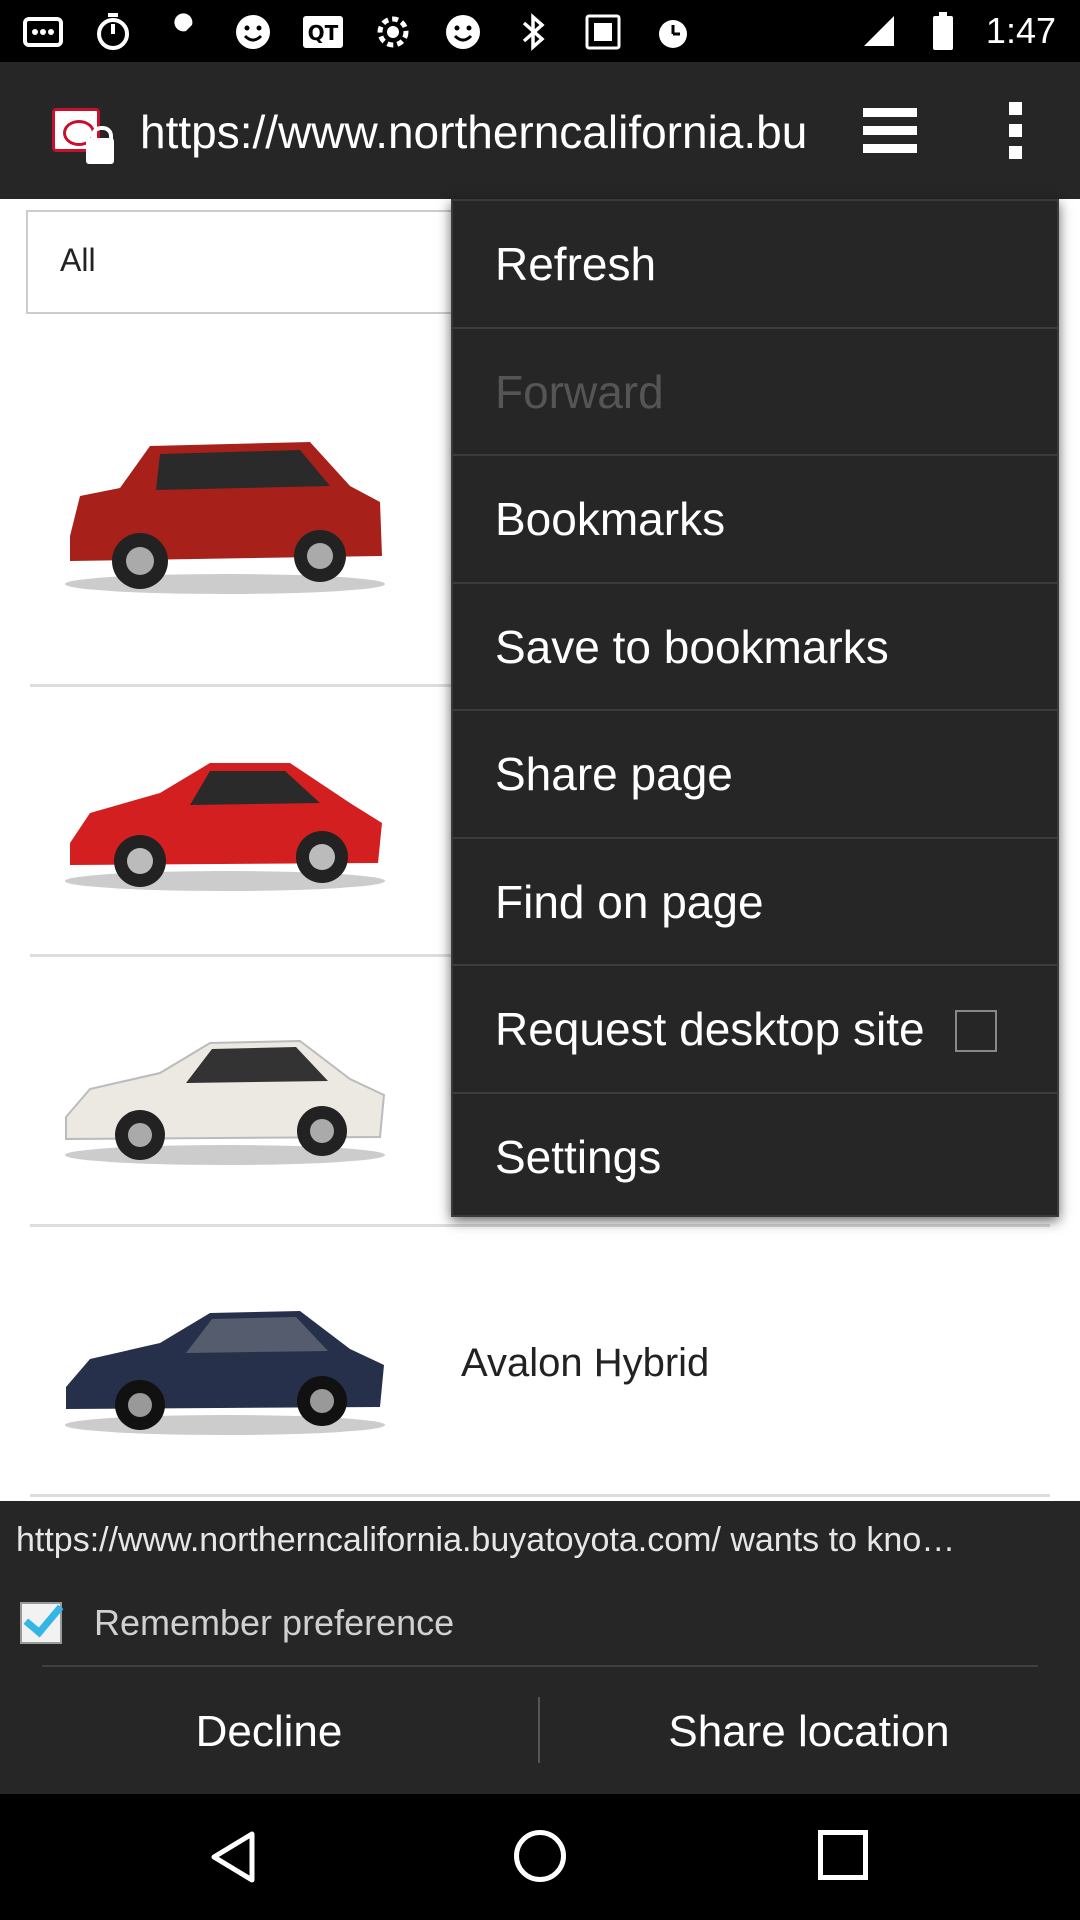 This screenshot has width=1080, height=1920. Describe the element at coordinates (692, 646) in the screenshot. I see `menu-item-label: Save to bookmarks` at that location.